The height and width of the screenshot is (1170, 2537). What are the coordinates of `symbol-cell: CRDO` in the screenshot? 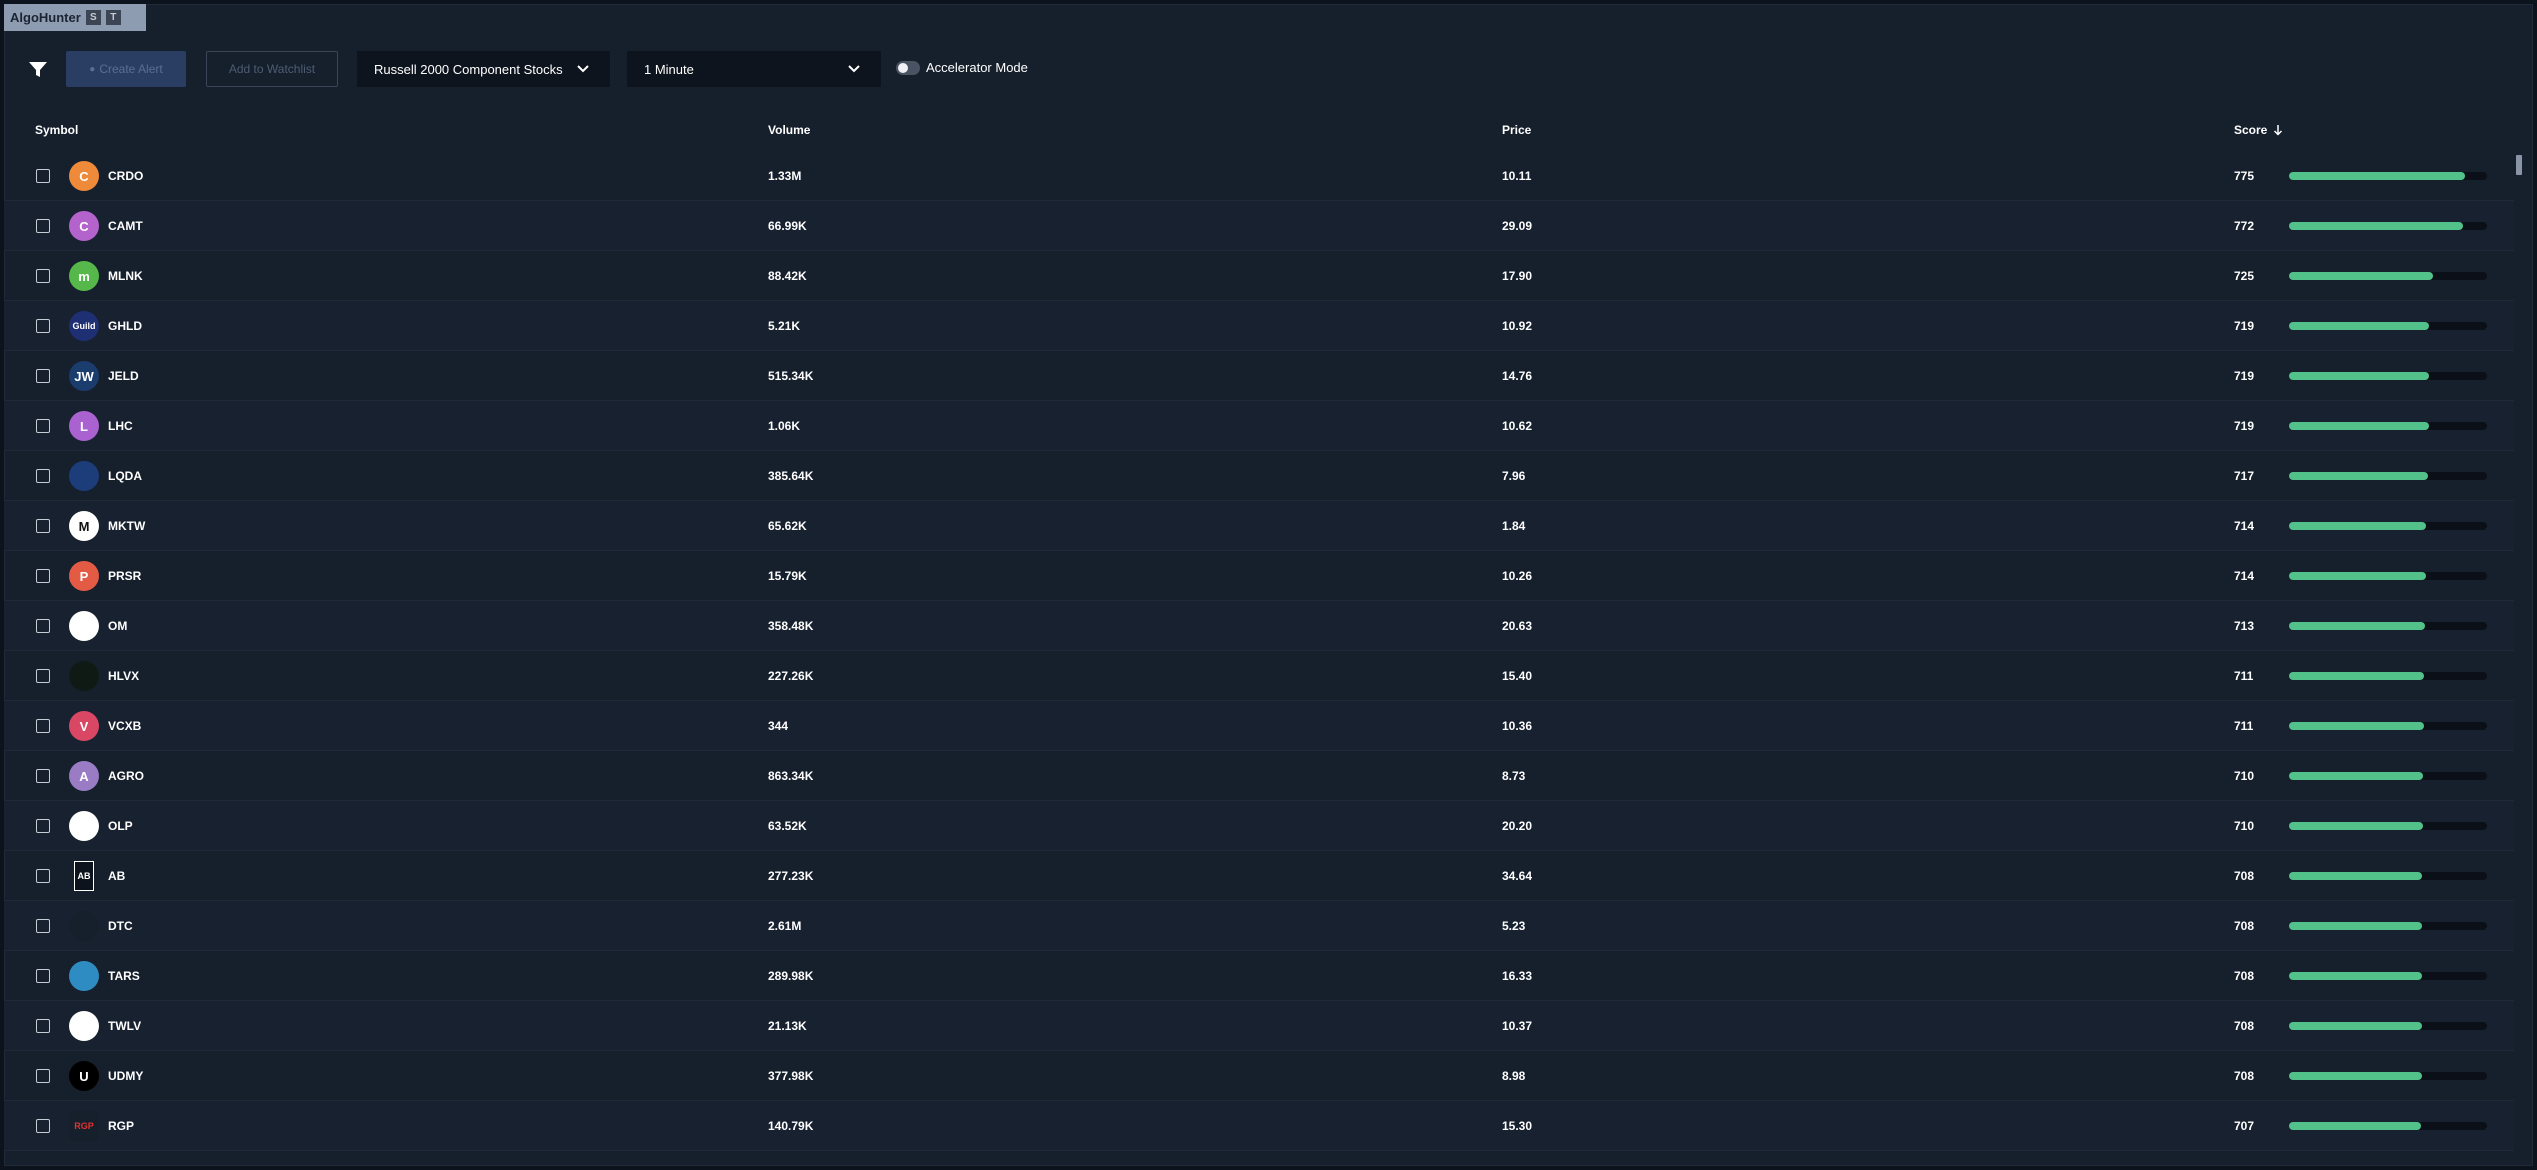 It's located at (125, 176).